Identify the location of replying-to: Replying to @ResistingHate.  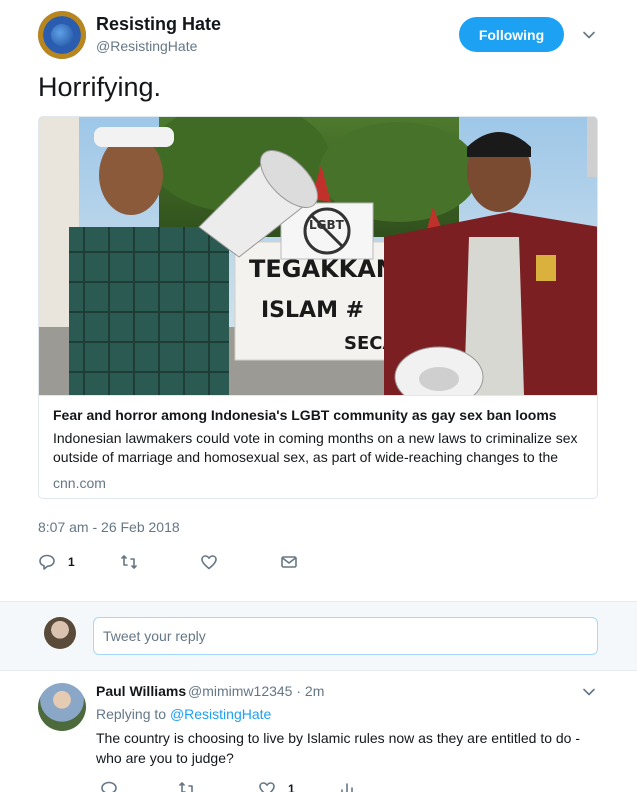
(183, 714).